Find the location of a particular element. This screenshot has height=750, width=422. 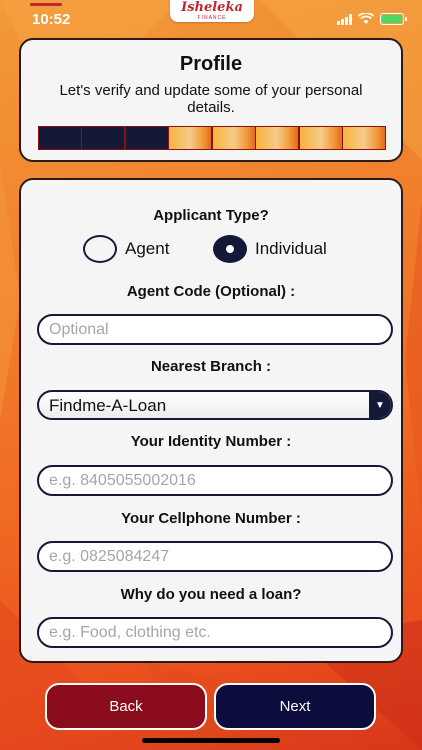

agent-code-label: Agent Code (Optional) : is located at coordinates (211, 291).